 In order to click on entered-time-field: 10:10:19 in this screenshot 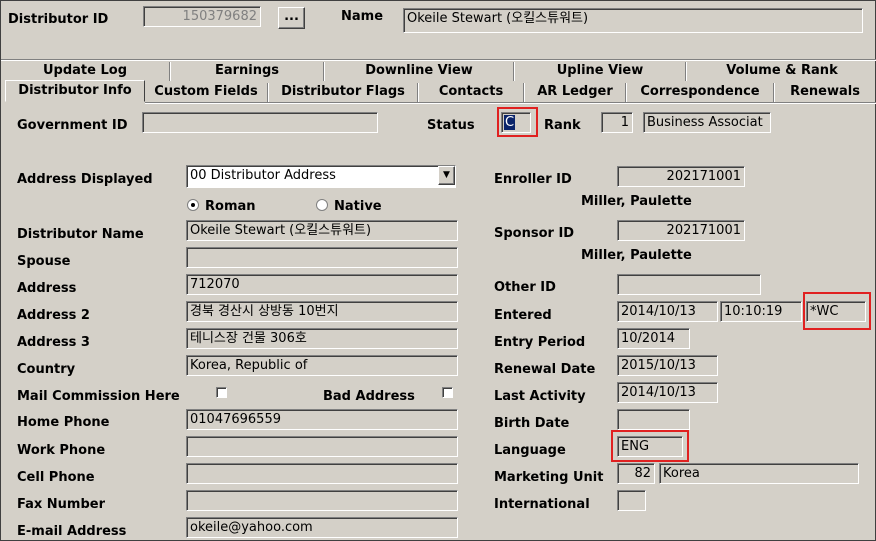, I will do `click(761, 311)`.